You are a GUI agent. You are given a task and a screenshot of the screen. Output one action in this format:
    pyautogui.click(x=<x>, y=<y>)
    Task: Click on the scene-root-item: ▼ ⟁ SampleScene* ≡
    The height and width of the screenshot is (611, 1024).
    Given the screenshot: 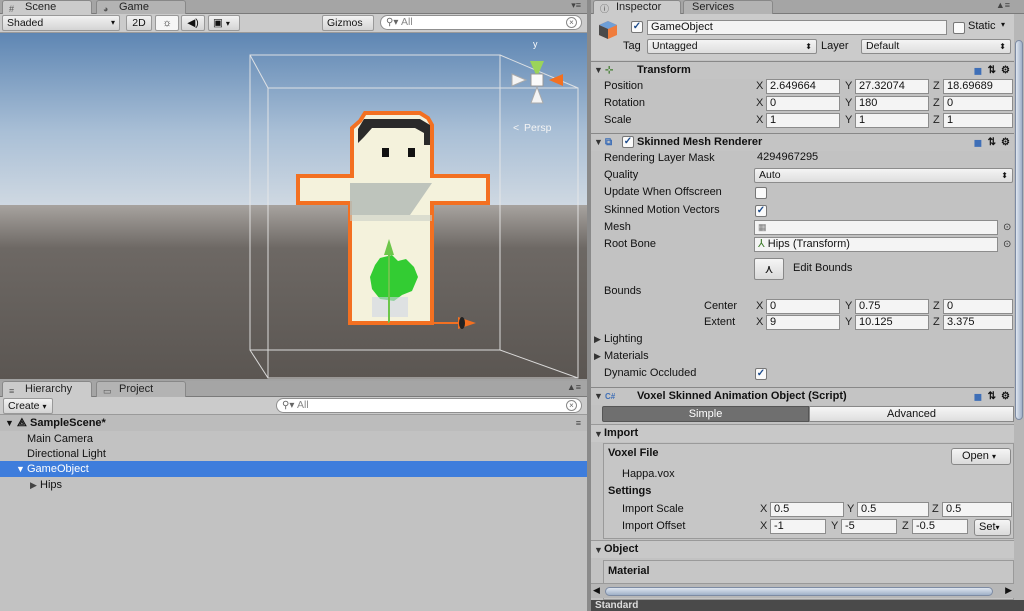 What is the action you would take?
    pyautogui.click(x=293, y=423)
    